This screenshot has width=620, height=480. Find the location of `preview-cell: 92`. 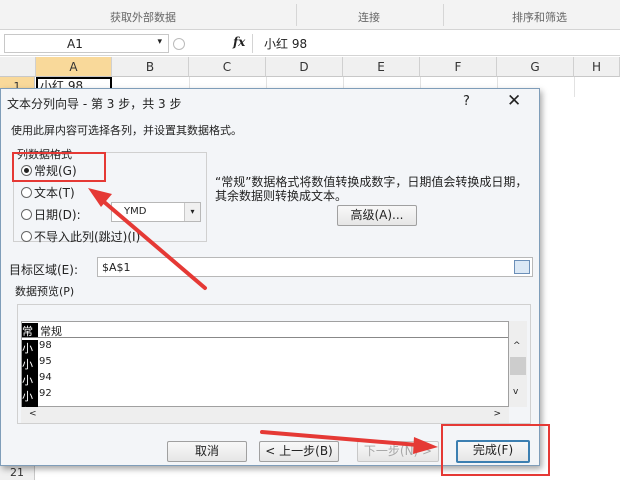

preview-cell: 92 is located at coordinates (45, 393).